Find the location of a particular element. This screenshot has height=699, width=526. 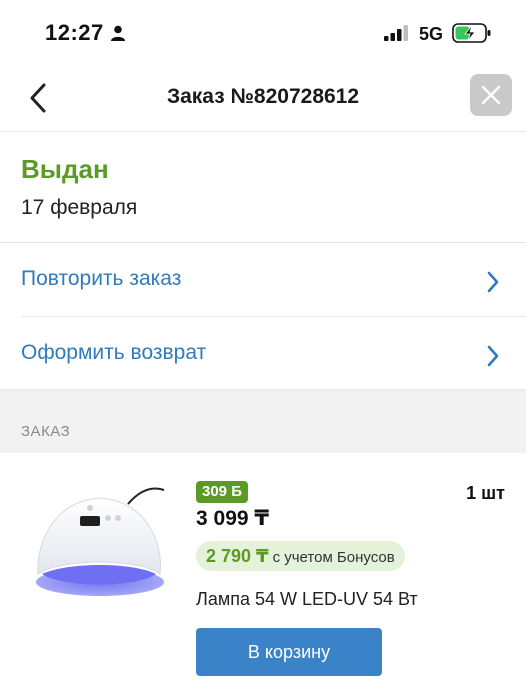

product-quantity: 1 шт is located at coordinates (485, 493).